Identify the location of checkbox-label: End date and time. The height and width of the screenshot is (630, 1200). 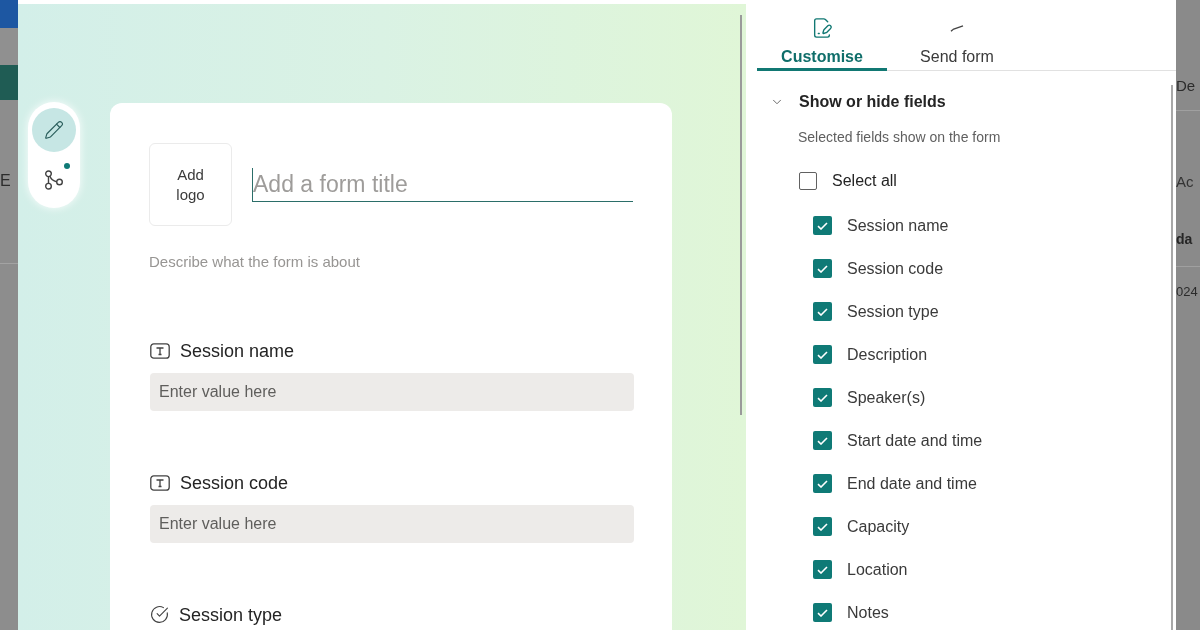
(912, 483).